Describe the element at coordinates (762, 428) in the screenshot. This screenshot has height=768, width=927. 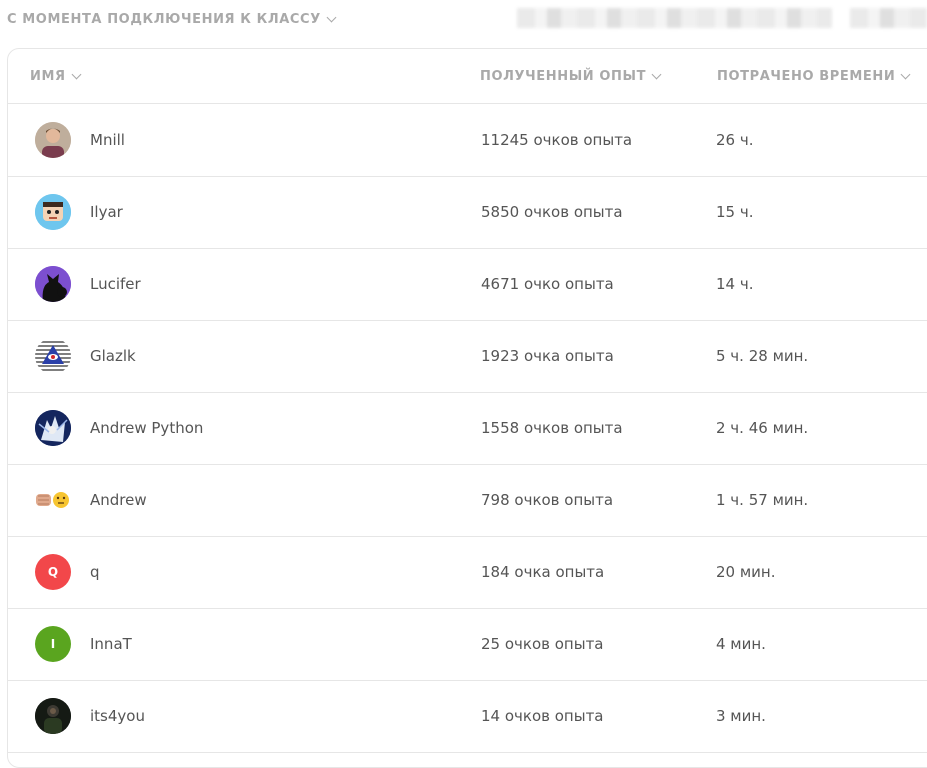
I see `time-spent: 2 ч. 46 мин.` at that location.